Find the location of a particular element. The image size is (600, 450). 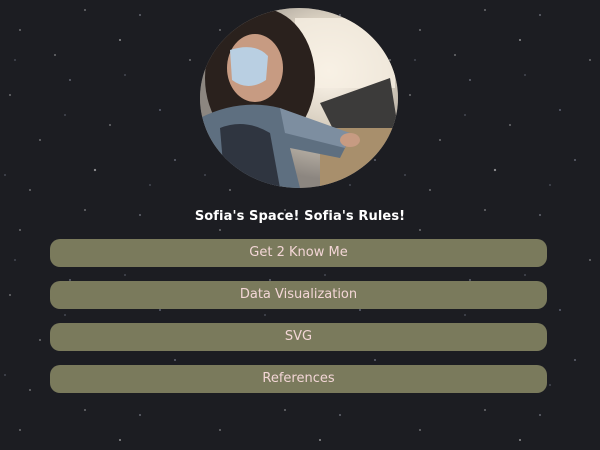

profile-photo-icon is located at coordinates (299, 98).